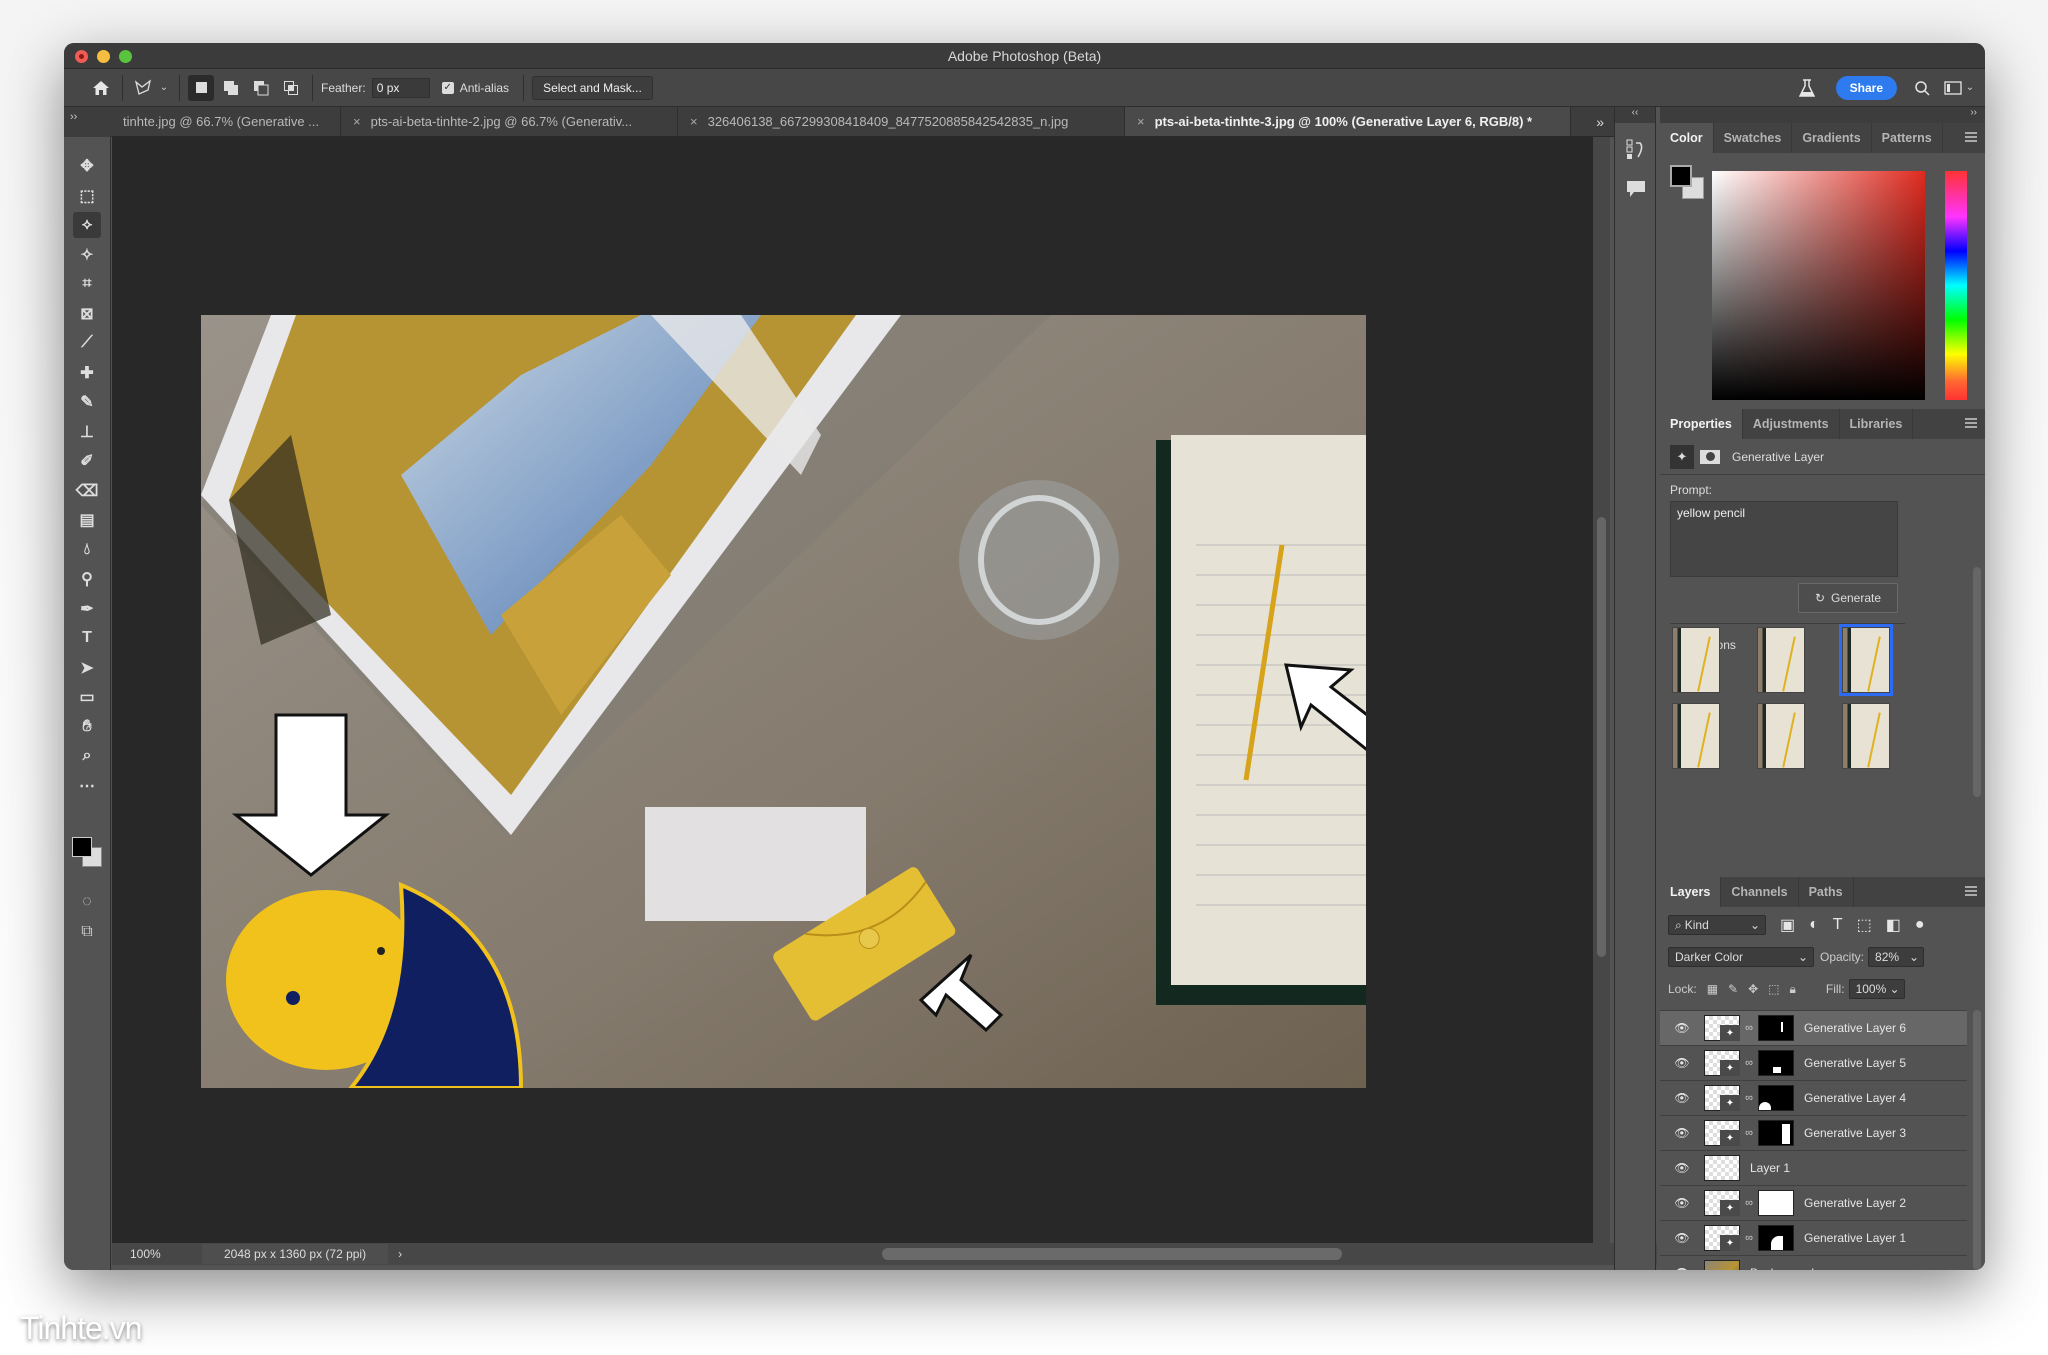 The width and height of the screenshot is (2048, 1355). I want to click on tool-foreground-swatch, so click(82, 847).